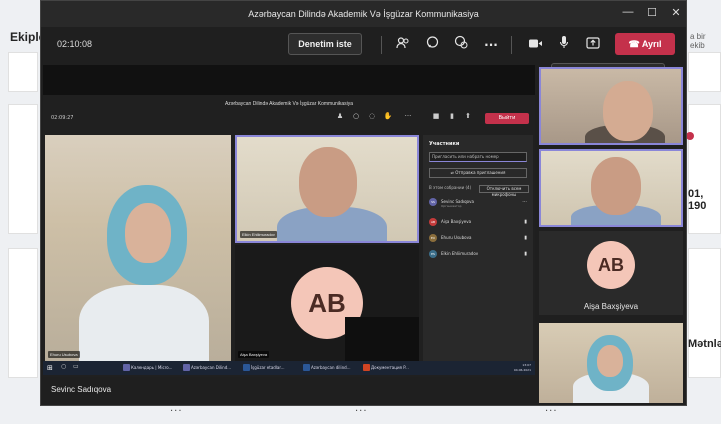  Describe the element at coordinates (564, 45) in the screenshot. I see `mic-icon` at that location.